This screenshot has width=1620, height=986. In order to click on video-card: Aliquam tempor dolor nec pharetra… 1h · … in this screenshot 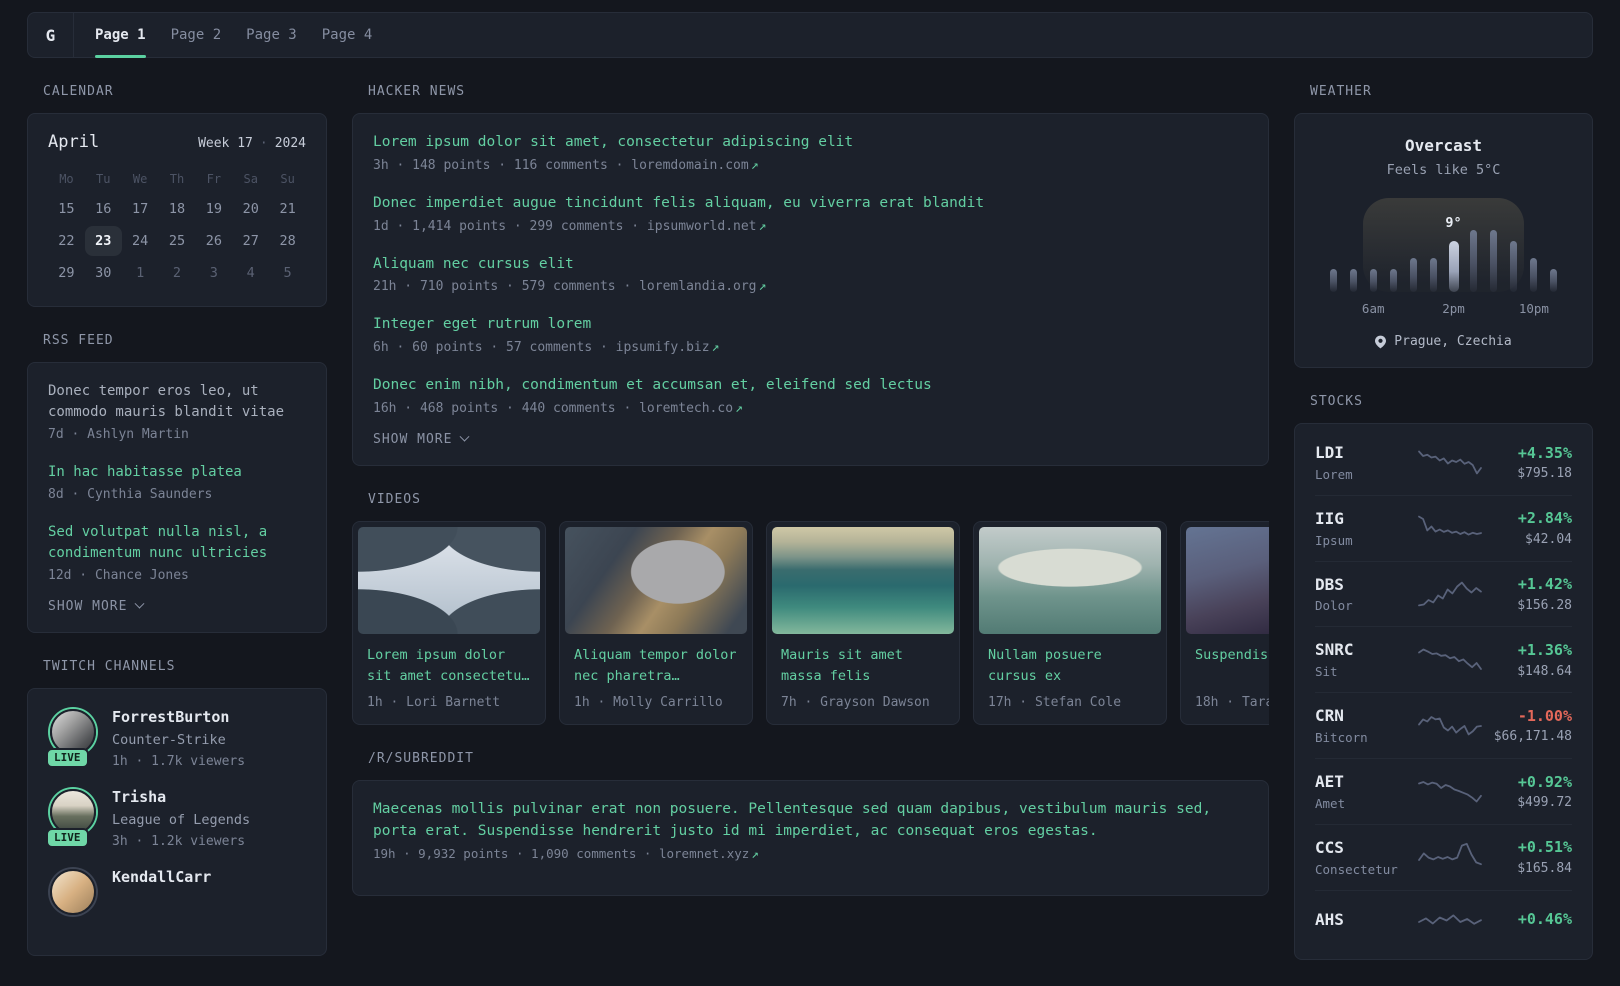, I will do `click(656, 622)`.